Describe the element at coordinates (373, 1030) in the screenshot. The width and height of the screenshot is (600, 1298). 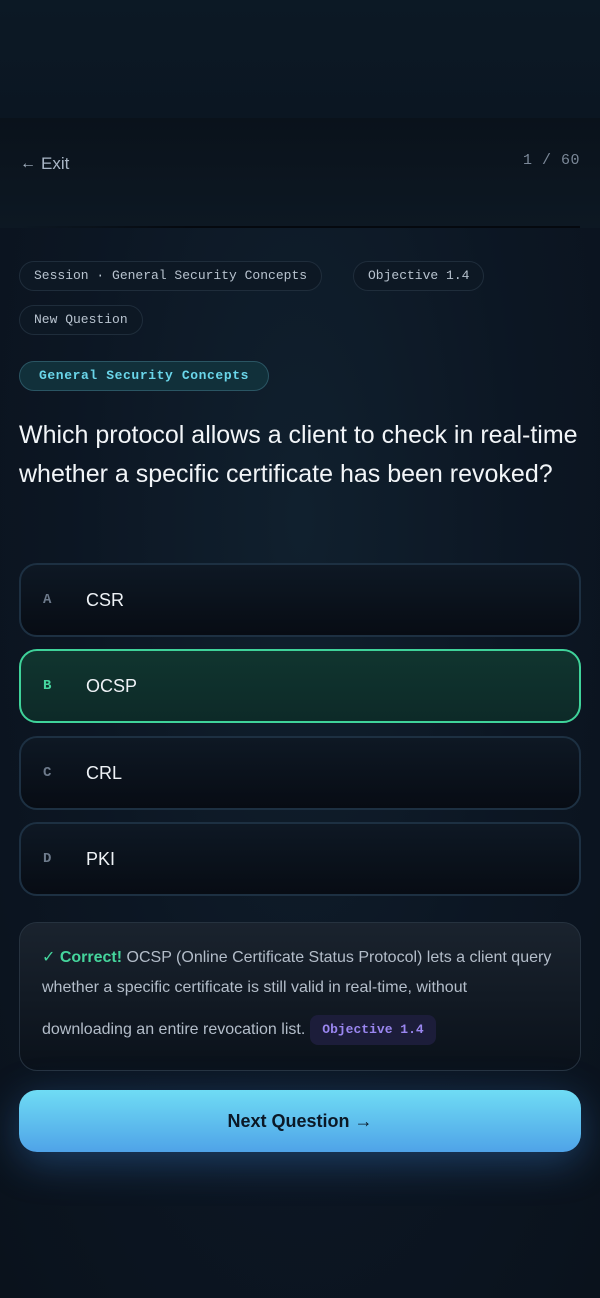
I see `objective-badge: Objective 1.4` at that location.